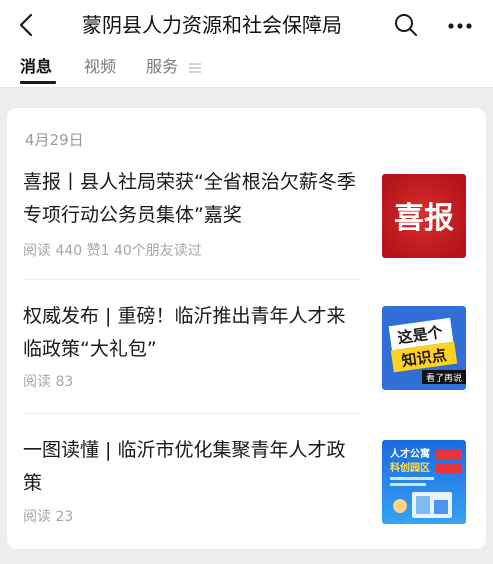  I want to click on menu-icon, so click(195, 68).